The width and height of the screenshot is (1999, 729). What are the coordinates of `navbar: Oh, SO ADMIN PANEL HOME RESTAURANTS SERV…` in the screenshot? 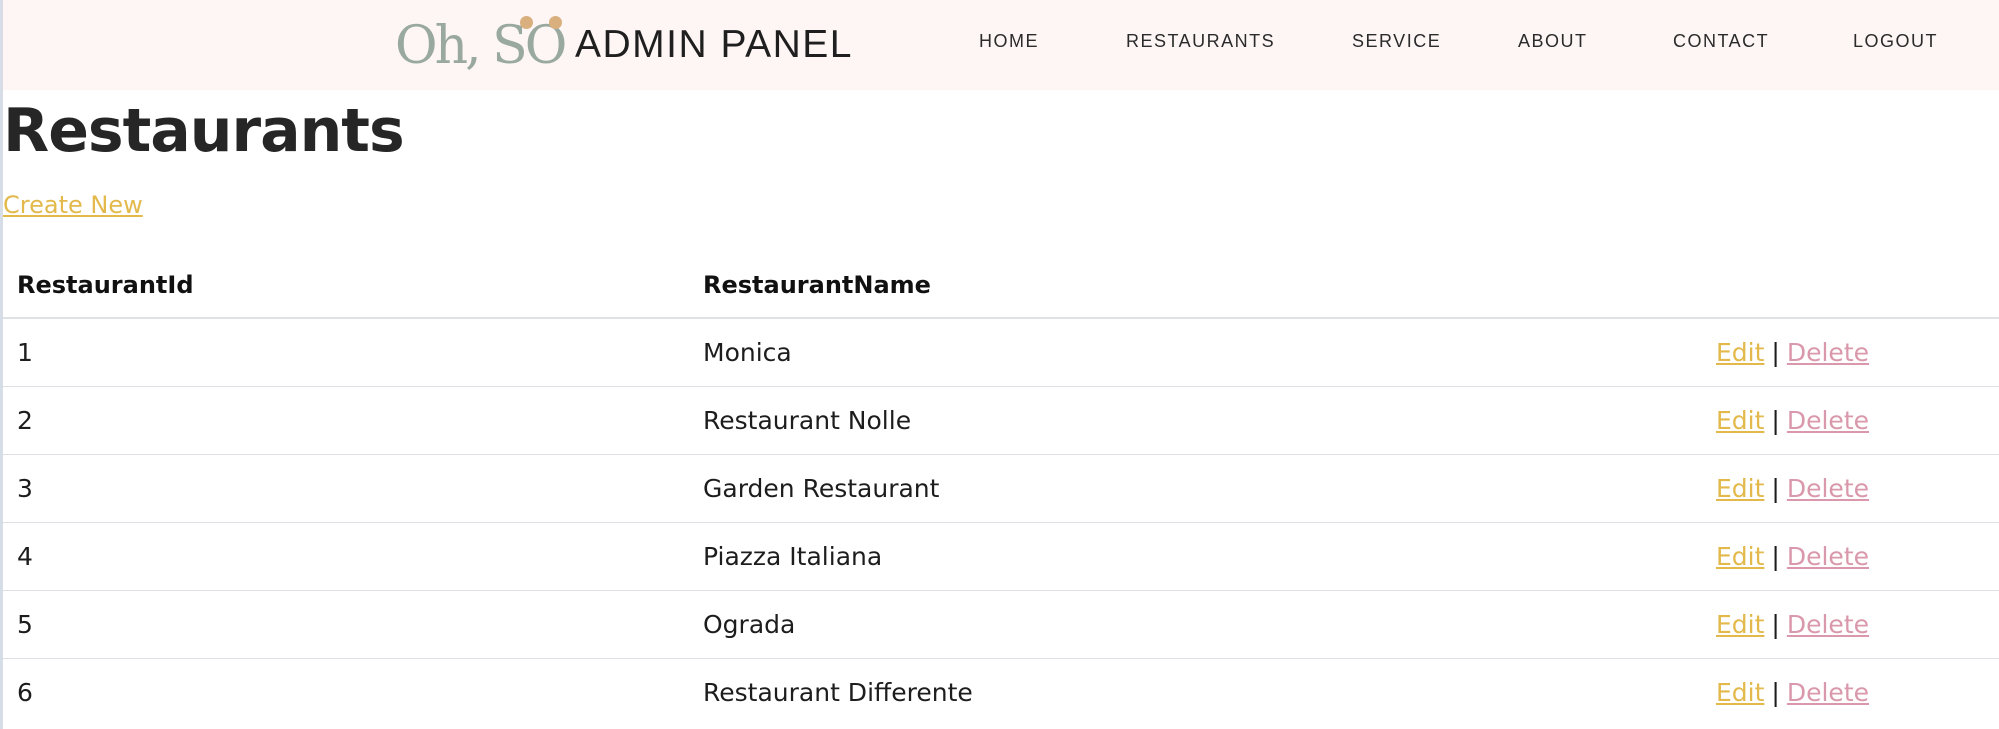 It's located at (1001, 45).